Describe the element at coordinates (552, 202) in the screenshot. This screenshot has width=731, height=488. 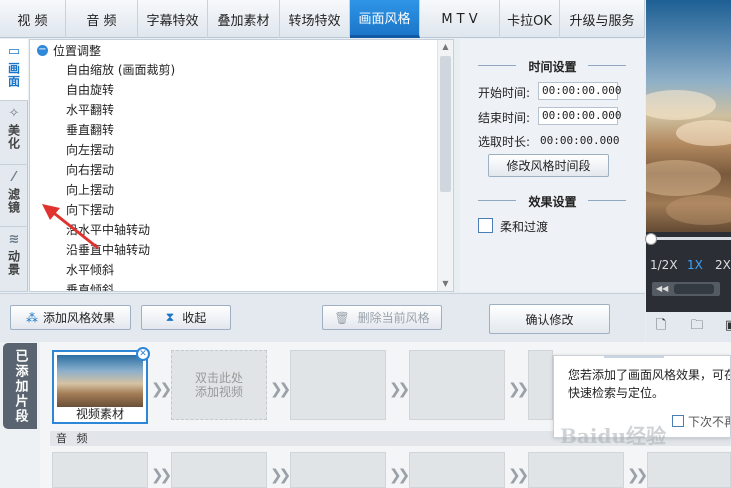
I see `effect-settings-title: 效果设置` at that location.